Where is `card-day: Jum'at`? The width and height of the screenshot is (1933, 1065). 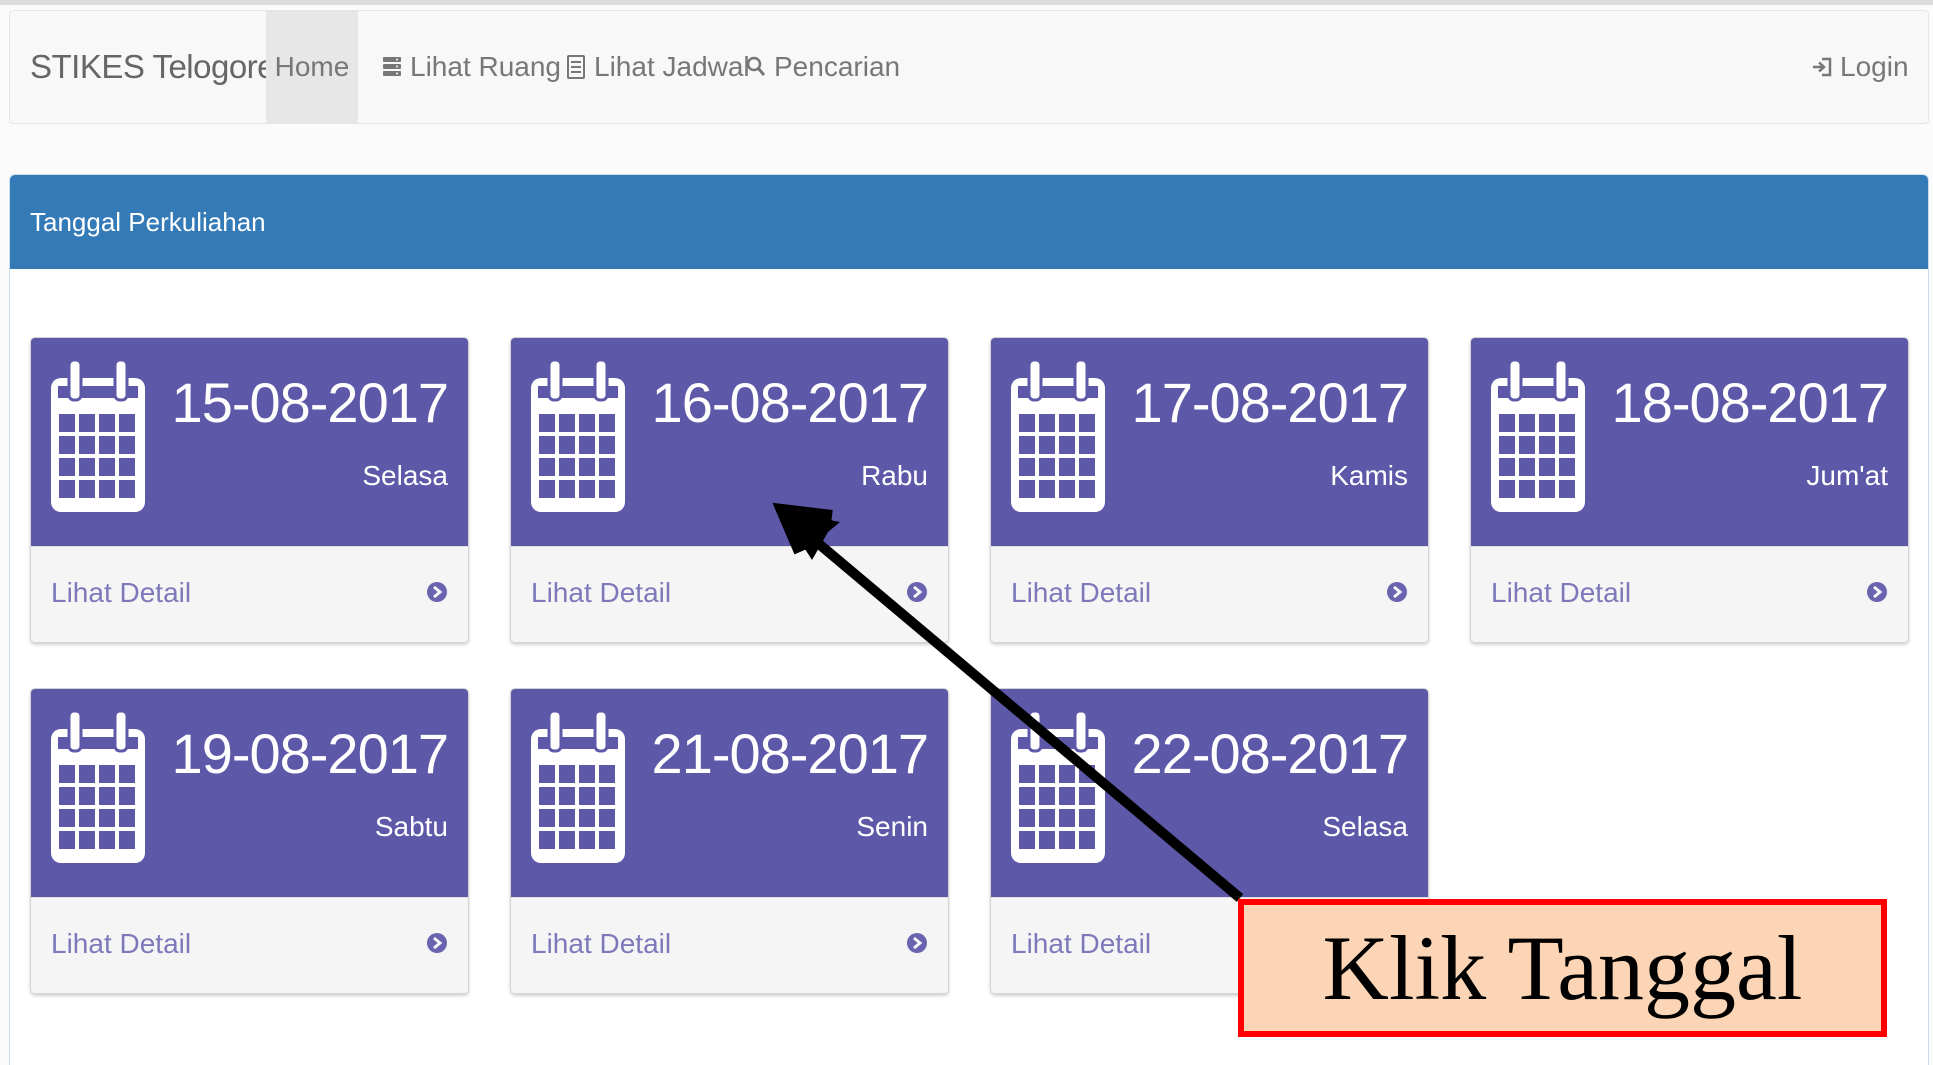 card-day: Jum'at is located at coordinates (1847, 475).